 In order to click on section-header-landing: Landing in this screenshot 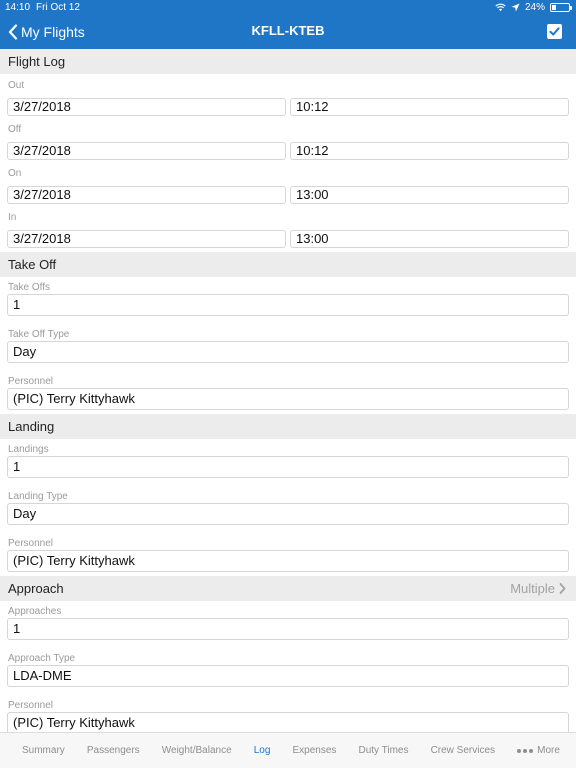, I will do `click(288, 426)`.